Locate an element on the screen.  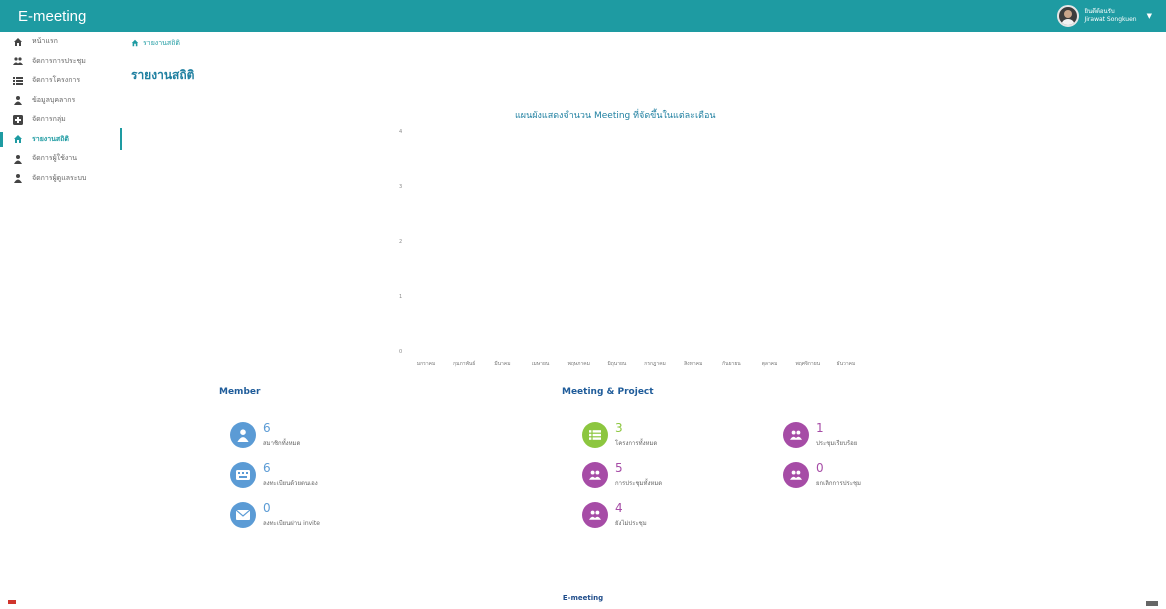
y-tick-label: 4 is located at coordinates (400, 132).